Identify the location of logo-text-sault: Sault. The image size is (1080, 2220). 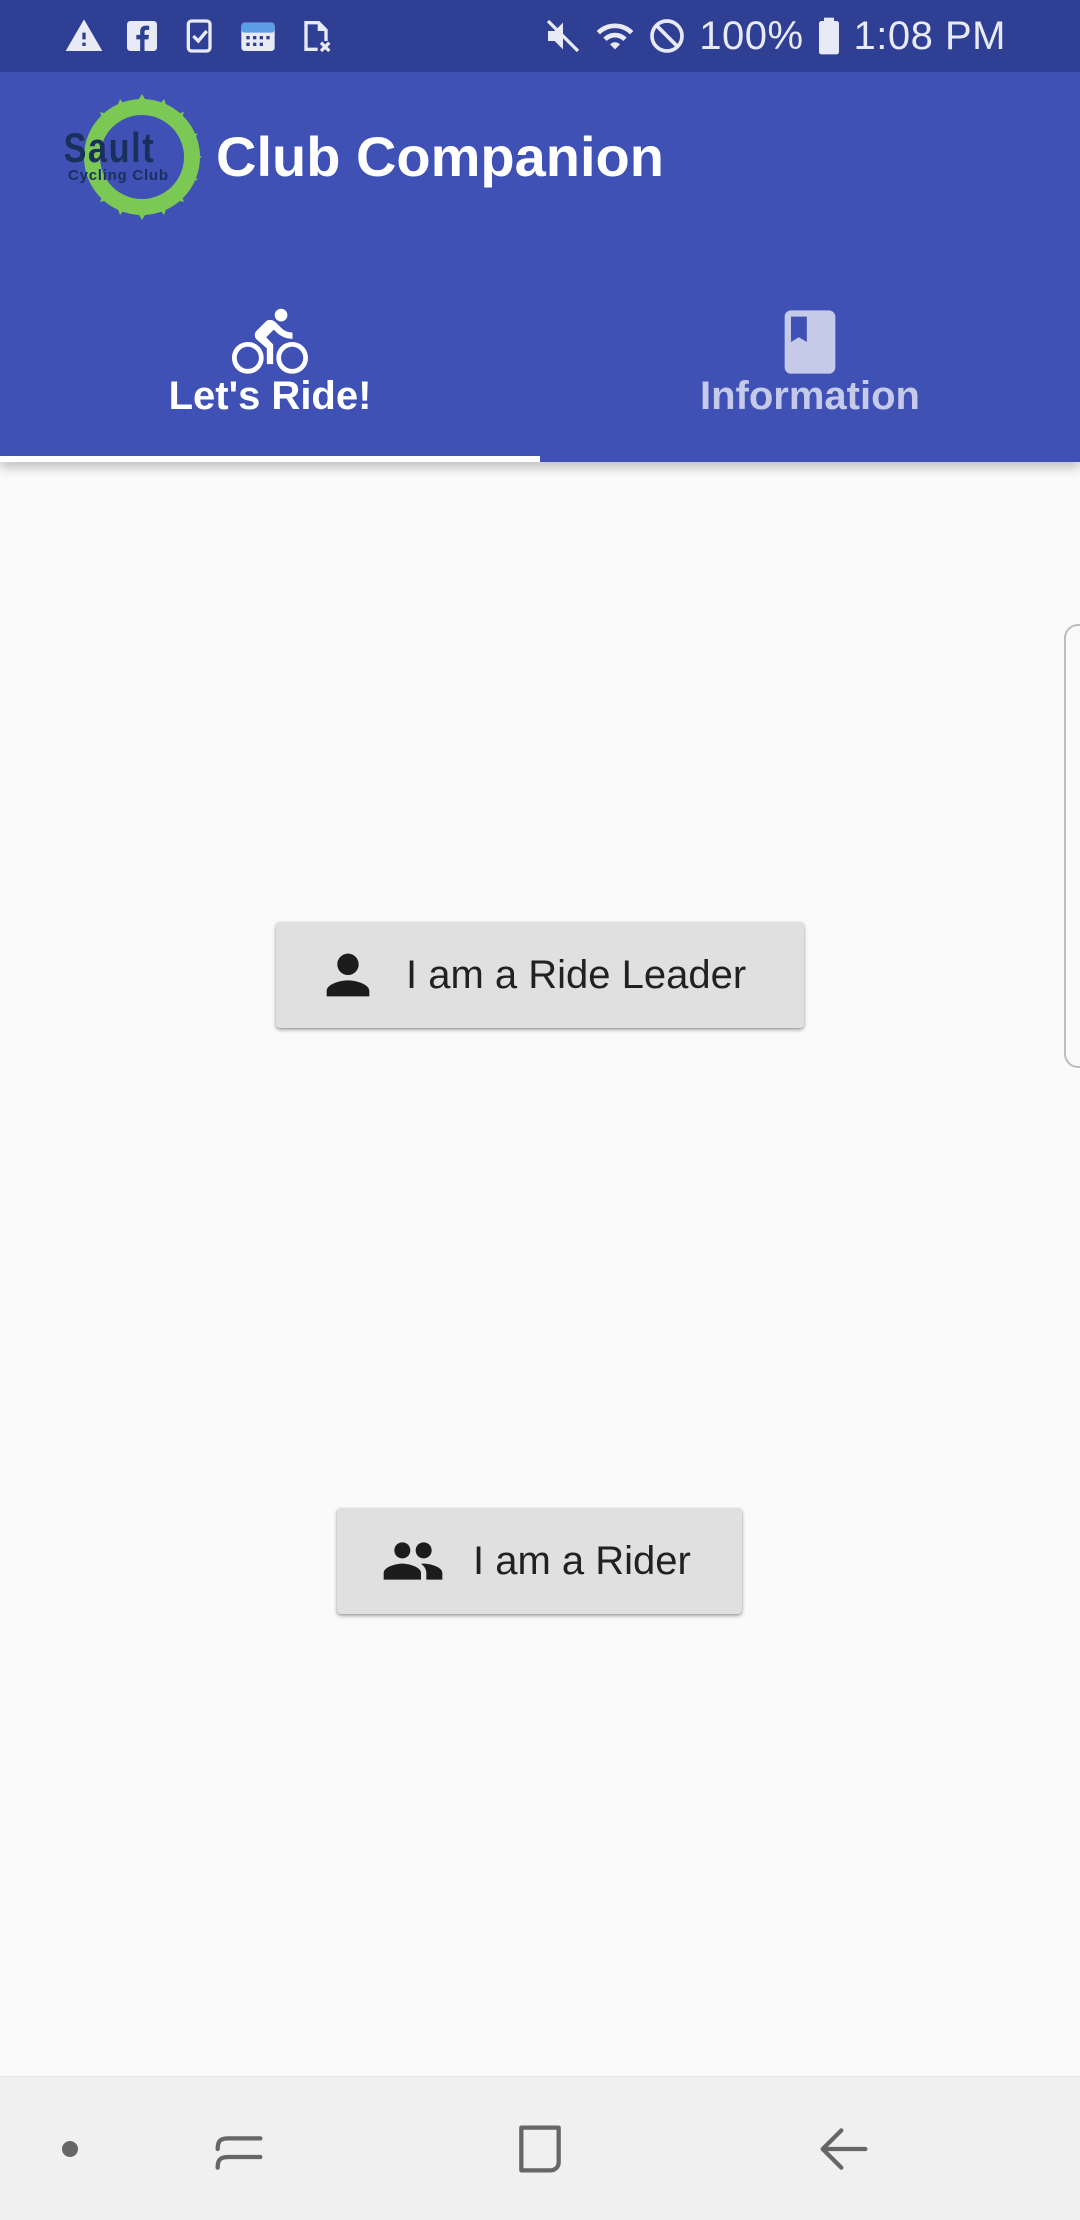
(109, 148).